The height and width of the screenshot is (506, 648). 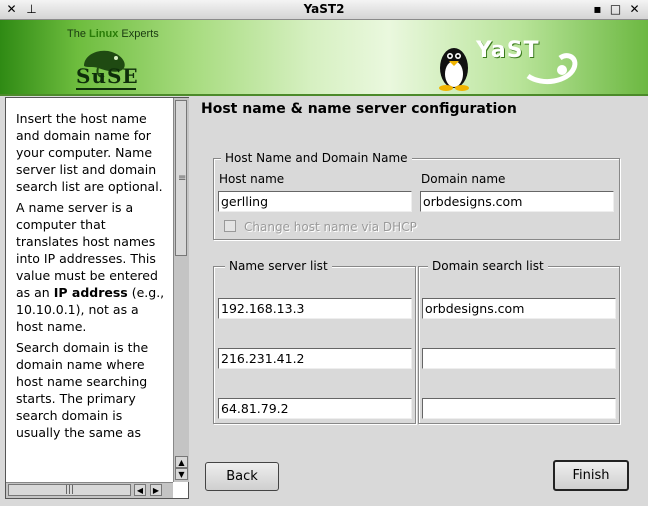 I want to click on host-name-input: gerlling, so click(x=315, y=201).